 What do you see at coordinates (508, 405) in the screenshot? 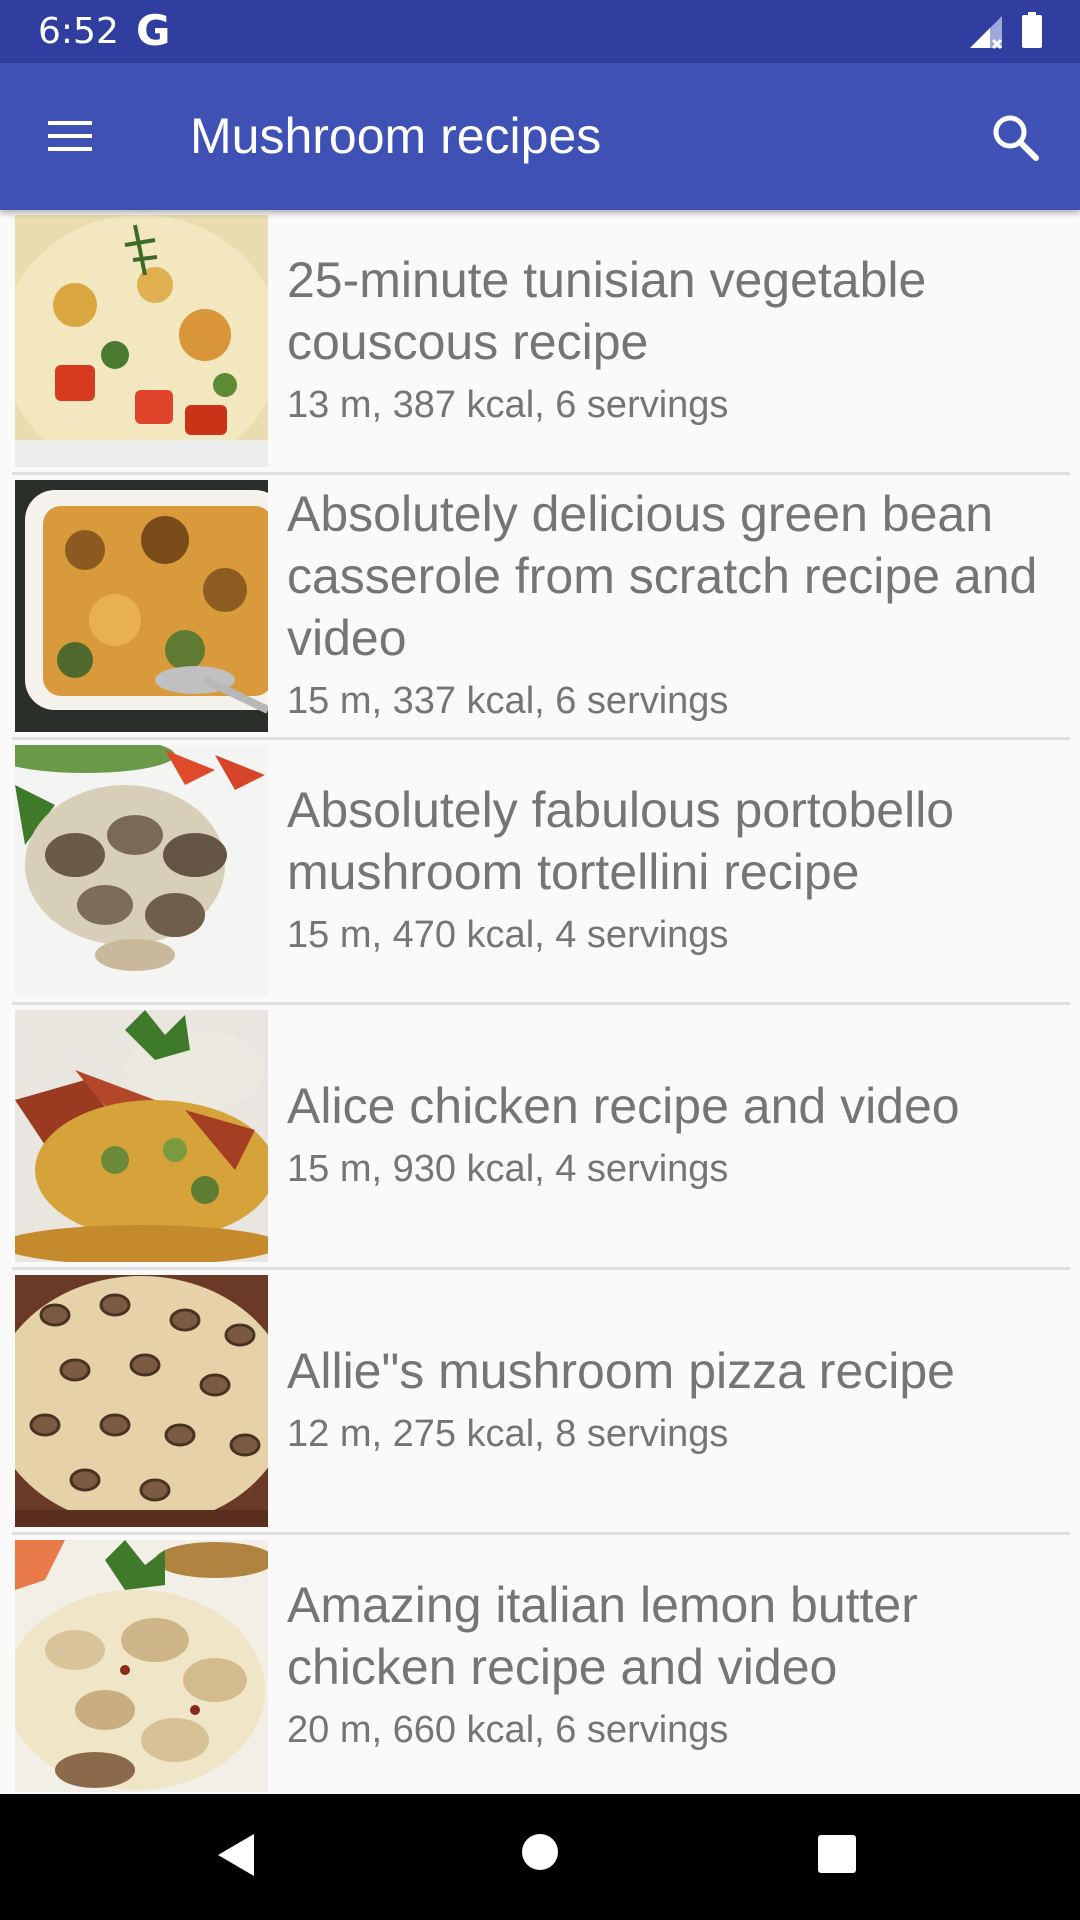
I see `recipe-meta: 13 m, 387 kcal, 6 servings` at bounding box center [508, 405].